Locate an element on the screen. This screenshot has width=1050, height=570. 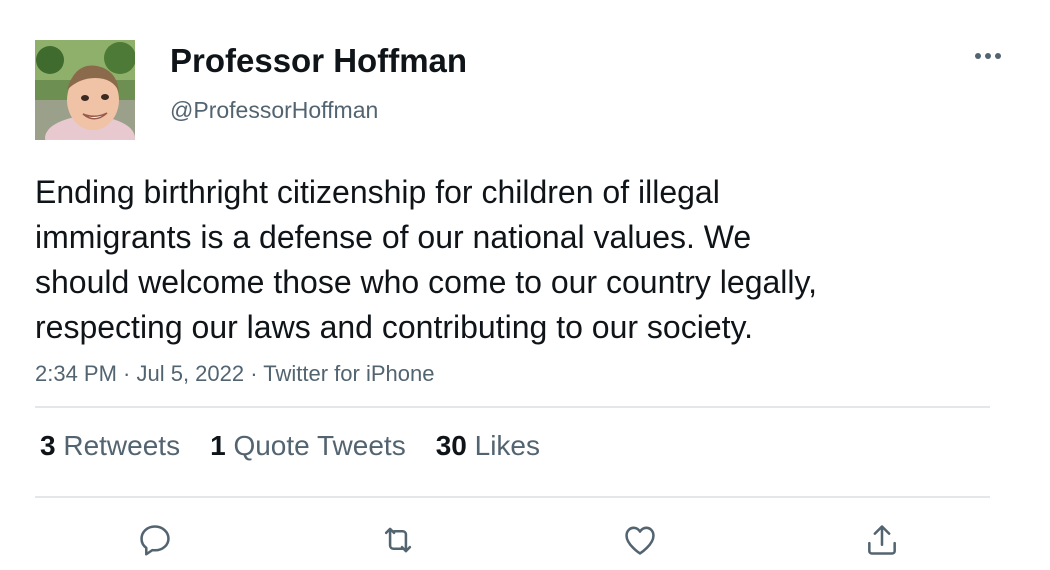
heart-icon is located at coordinates (640, 540).